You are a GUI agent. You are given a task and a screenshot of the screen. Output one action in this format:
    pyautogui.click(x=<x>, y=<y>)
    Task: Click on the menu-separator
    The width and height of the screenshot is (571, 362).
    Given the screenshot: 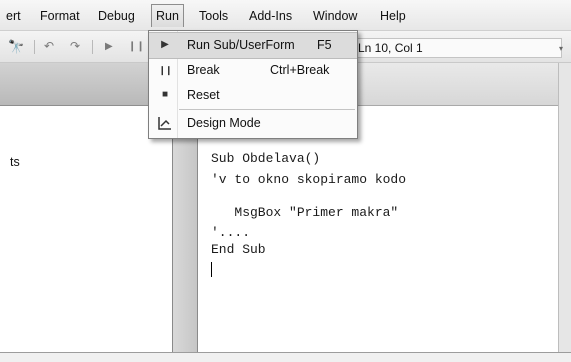 What is the action you would take?
    pyautogui.click(x=267, y=109)
    